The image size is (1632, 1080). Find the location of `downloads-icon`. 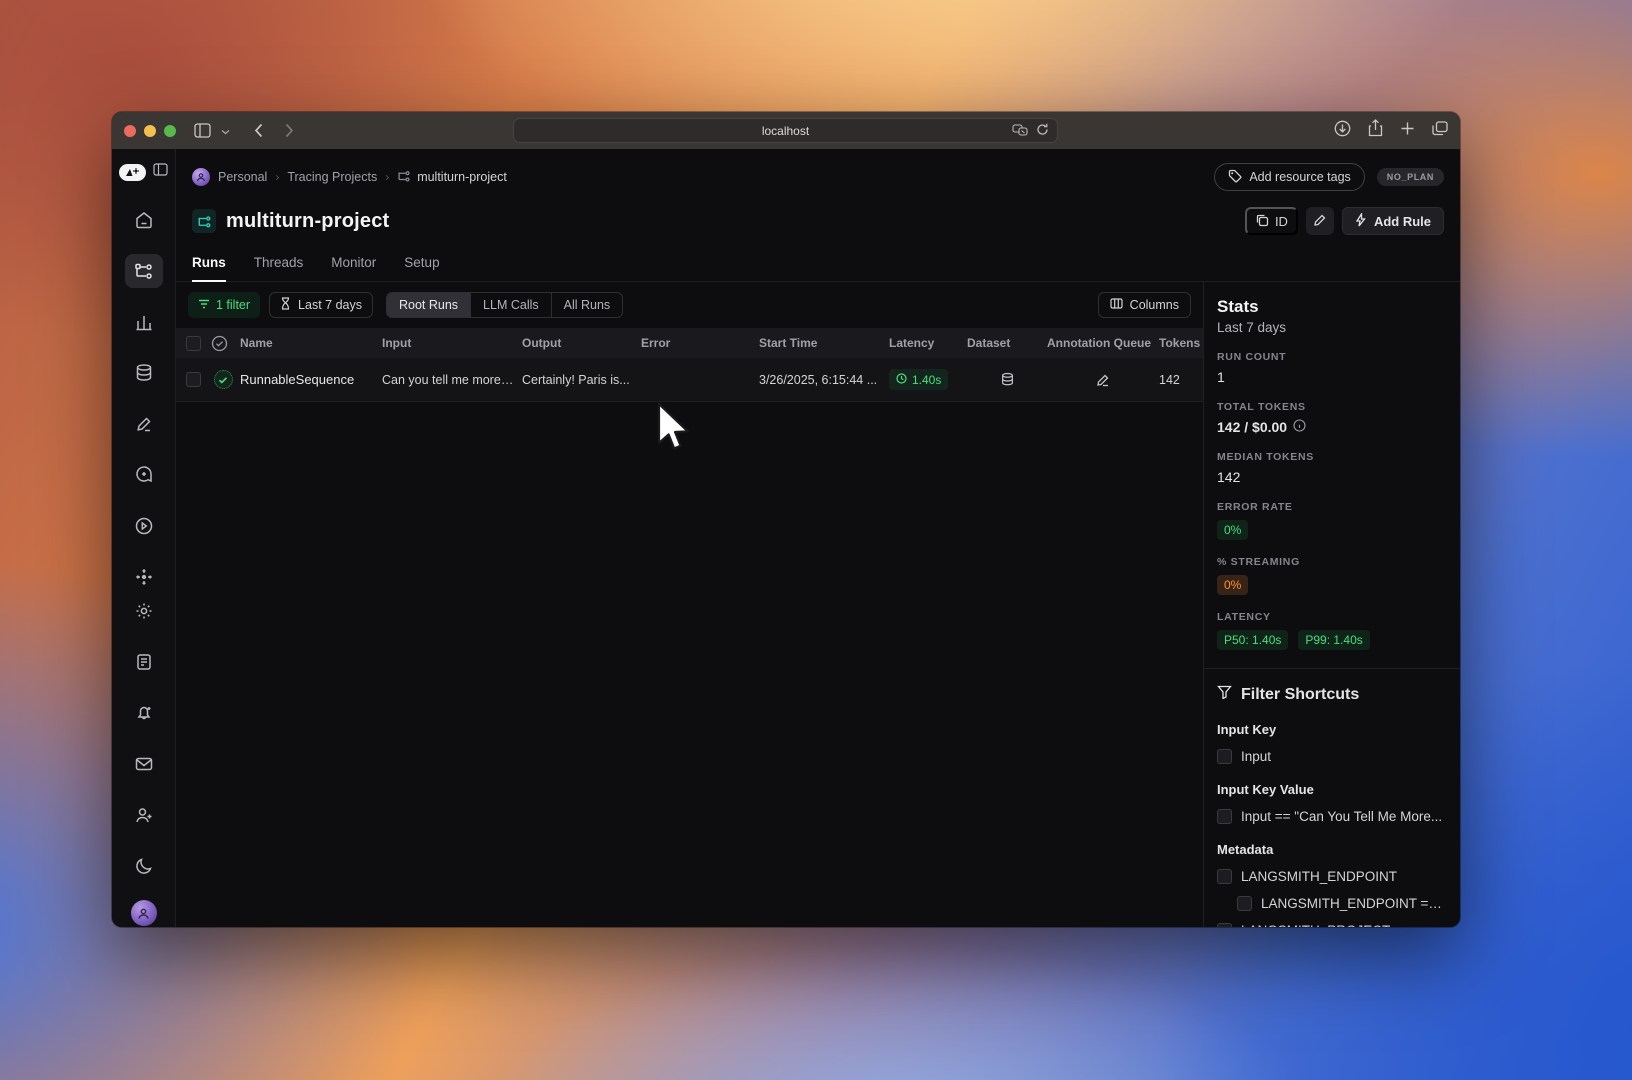

downloads-icon is located at coordinates (1342, 128).